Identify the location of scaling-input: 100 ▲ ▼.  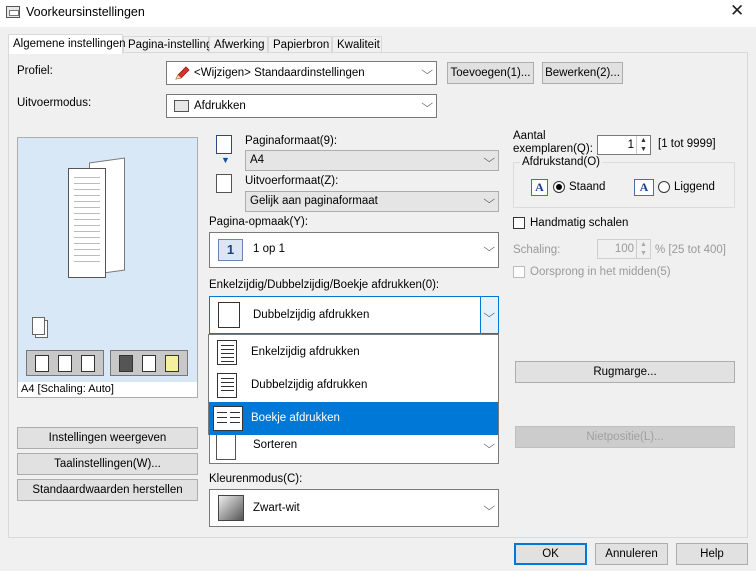
(624, 249).